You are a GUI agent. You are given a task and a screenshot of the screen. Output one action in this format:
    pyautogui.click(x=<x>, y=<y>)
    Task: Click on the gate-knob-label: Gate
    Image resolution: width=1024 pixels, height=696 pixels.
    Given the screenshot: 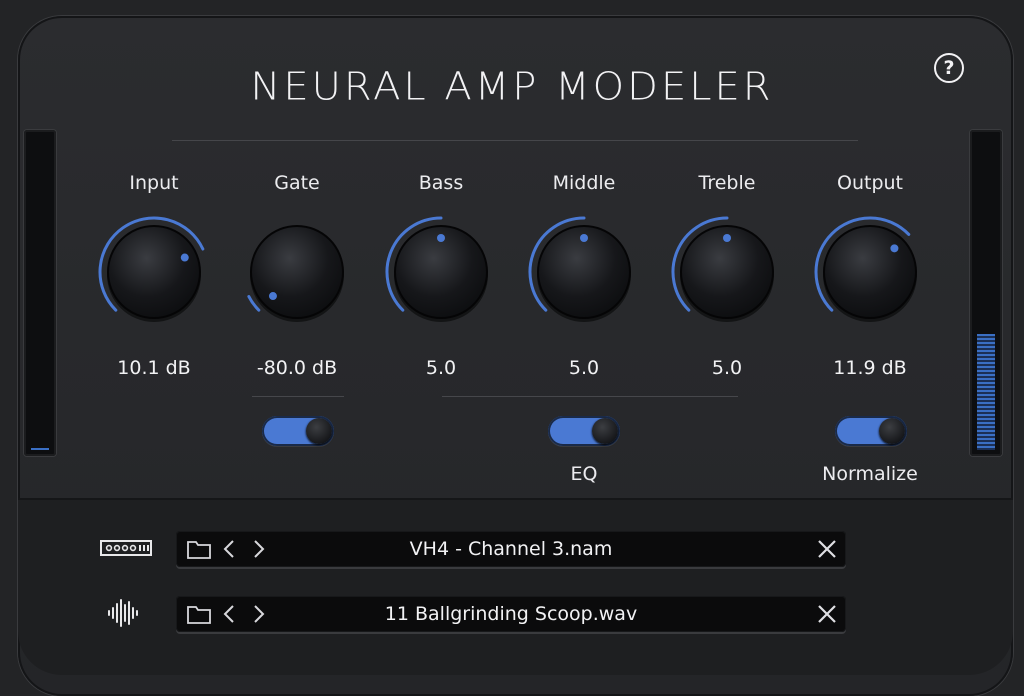 What is the action you would take?
    pyautogui.click(x=297, y=183)
    